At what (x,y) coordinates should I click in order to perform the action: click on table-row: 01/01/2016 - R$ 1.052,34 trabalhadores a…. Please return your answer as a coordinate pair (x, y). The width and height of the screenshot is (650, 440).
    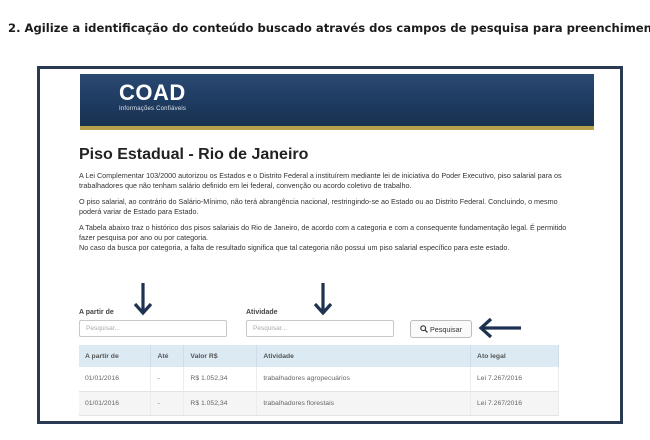
    Looking at the image, I should click on (319, 379).